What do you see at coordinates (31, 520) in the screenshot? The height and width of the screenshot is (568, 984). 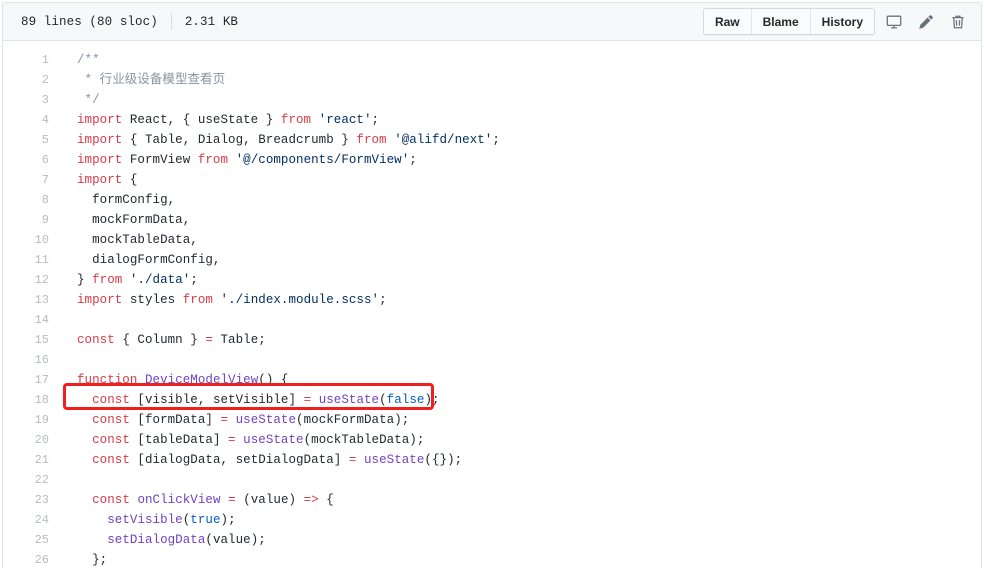 I see `line-number: 24` at bounding box center [31, 520].